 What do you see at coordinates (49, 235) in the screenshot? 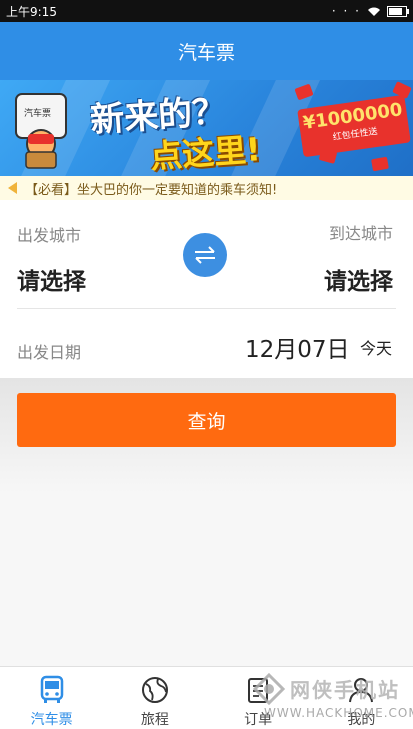
I see `departure-city-label: 出发城市` at bounding box center [49, 235].